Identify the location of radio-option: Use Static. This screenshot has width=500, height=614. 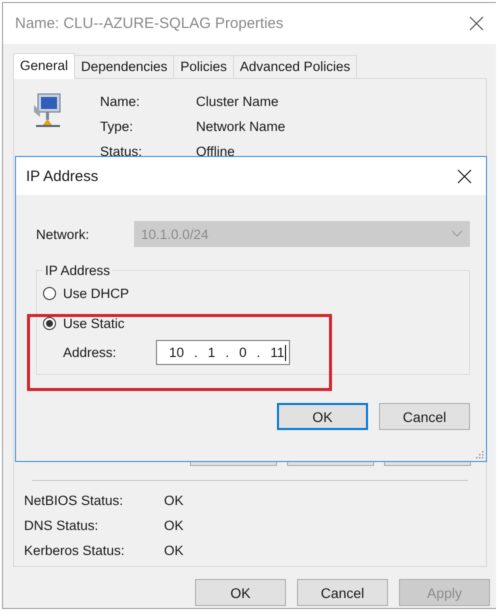
(252, 323).